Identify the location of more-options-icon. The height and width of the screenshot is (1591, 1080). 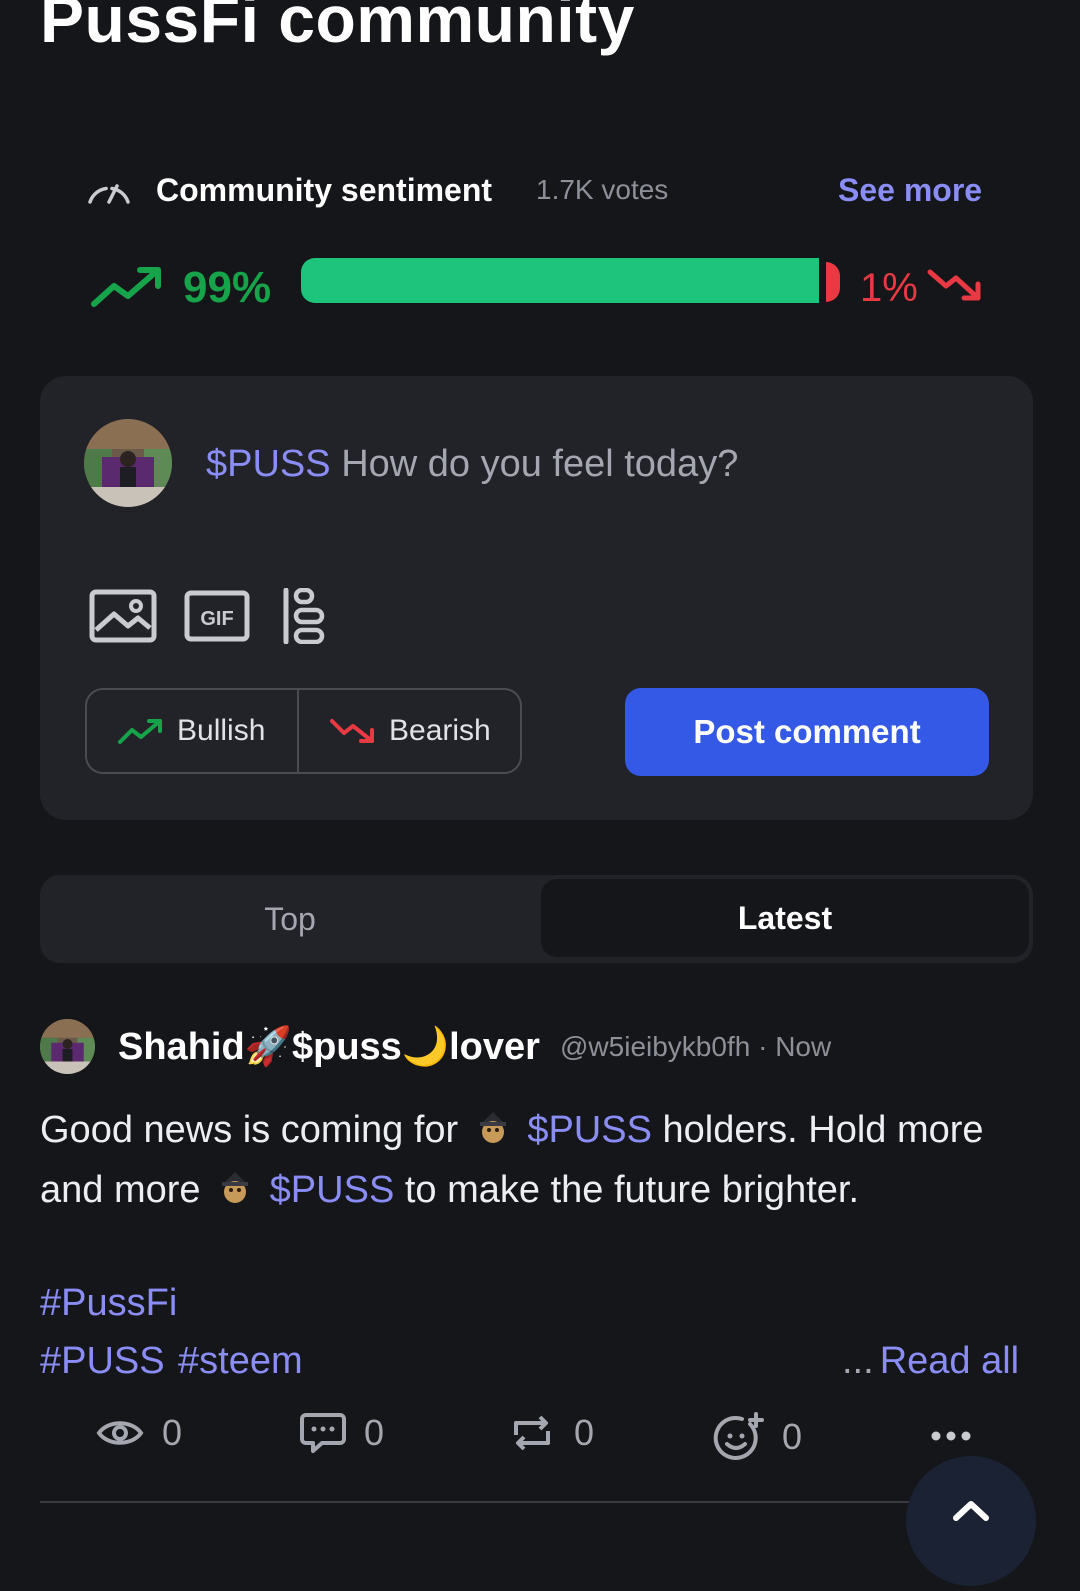
(951, 1436).